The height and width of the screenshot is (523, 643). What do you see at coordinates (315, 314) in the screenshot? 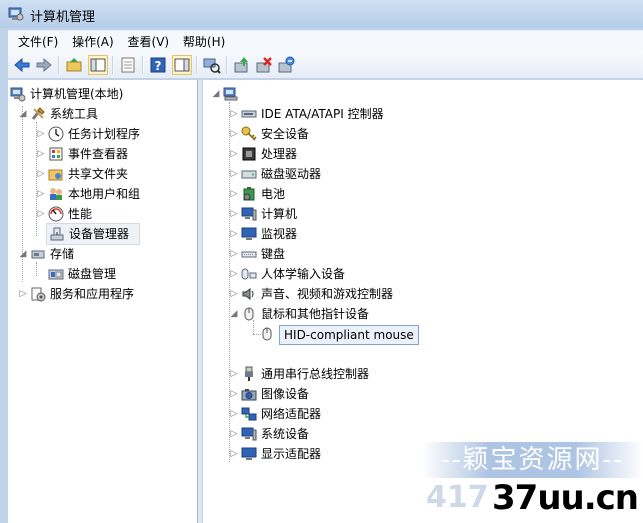
I see `device-category-label: 鼠标和其他指针设备` at bounding box center [315, 314].